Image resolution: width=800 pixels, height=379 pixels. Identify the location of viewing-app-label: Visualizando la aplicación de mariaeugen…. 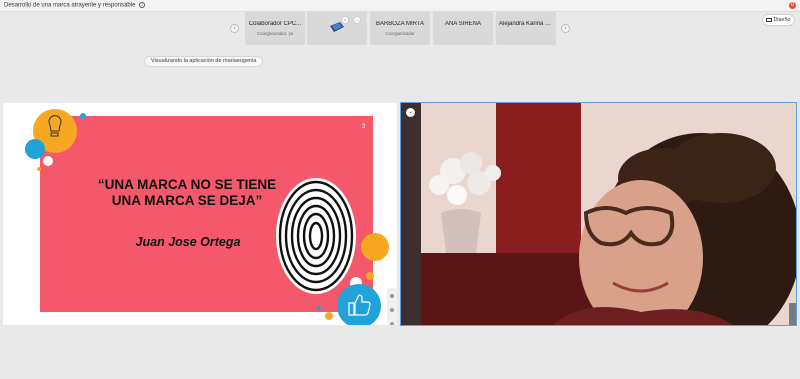
(204, 61).